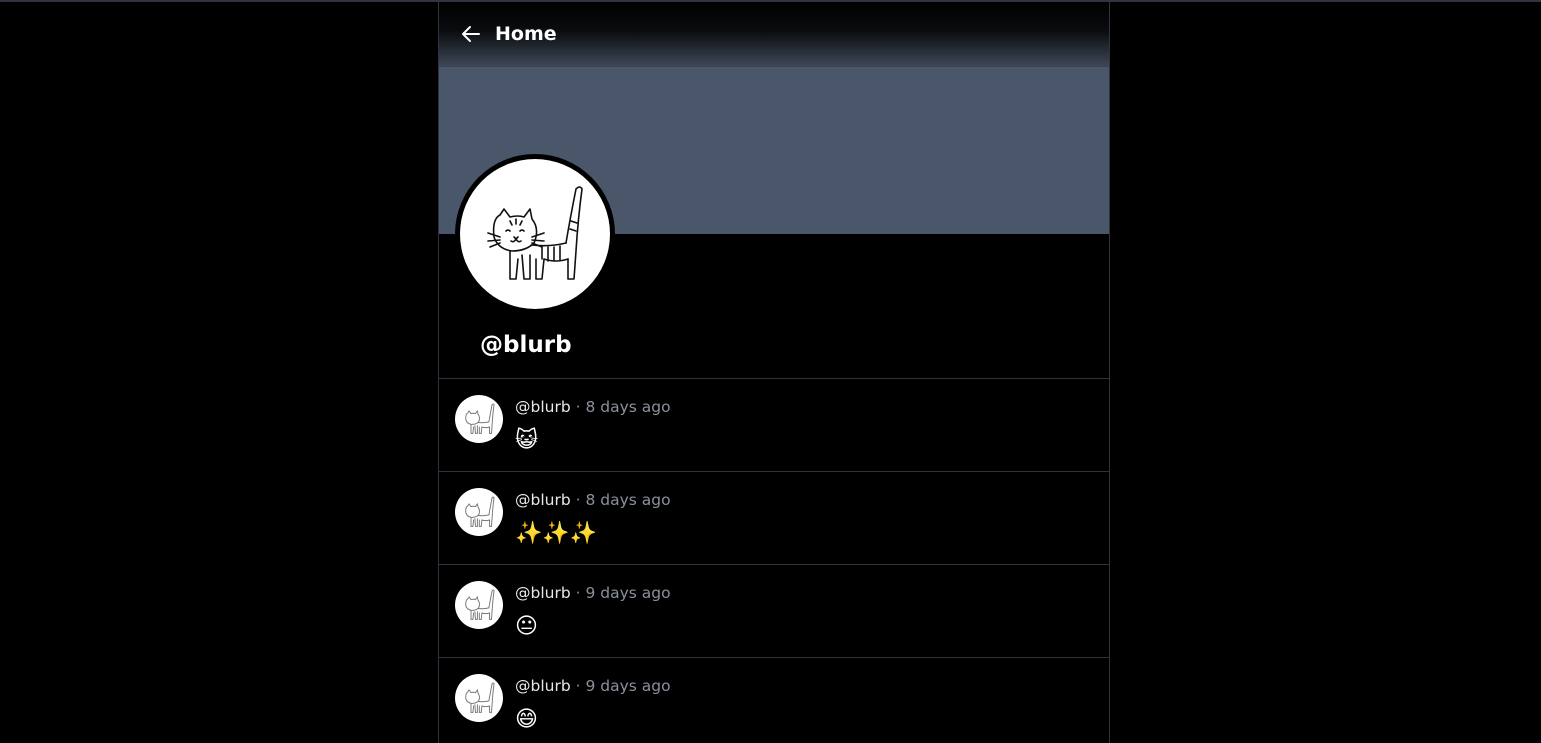 This screenshot has width=1541, height=743. What do you see at coordinates (774, 610) in the screenshot?
I see `post-item: @blurb · 9 days ago 😐` at bounding box center [774, 610].